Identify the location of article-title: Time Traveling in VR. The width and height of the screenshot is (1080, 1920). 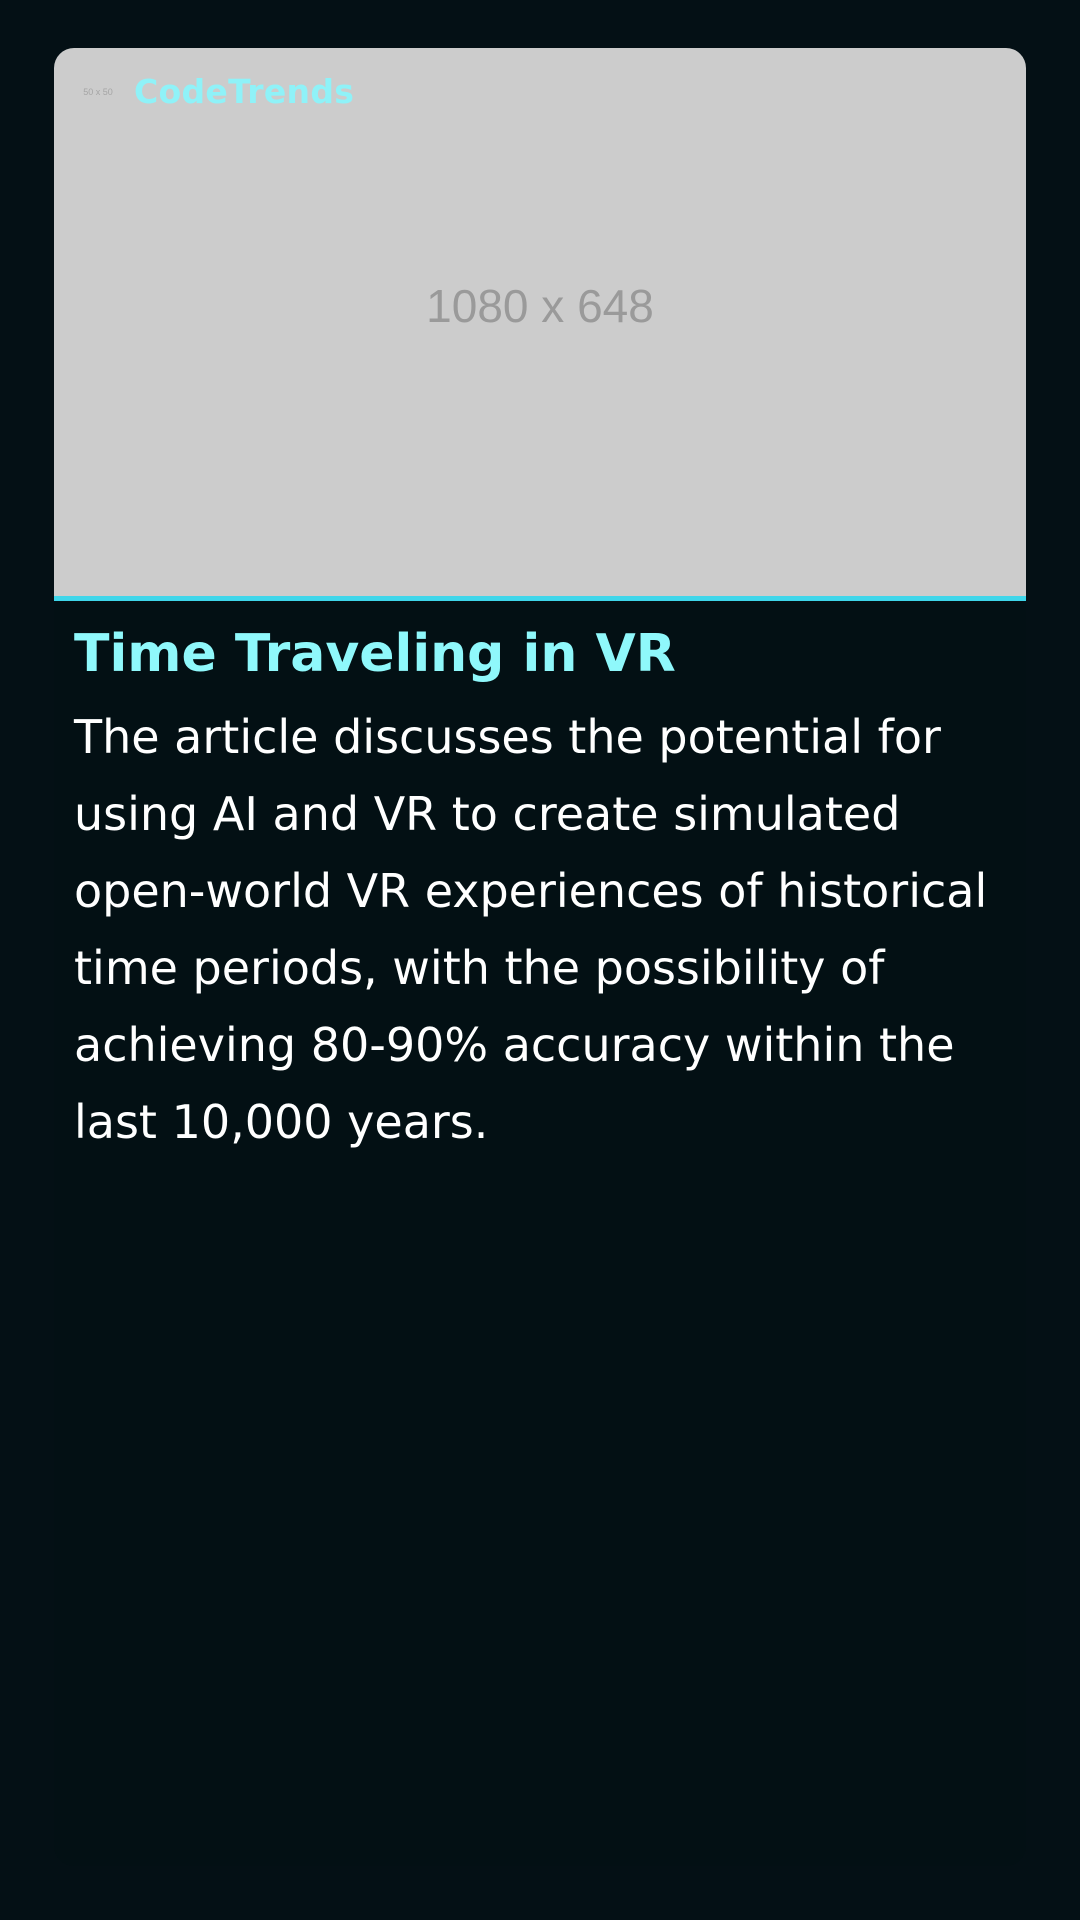
(375, 654).